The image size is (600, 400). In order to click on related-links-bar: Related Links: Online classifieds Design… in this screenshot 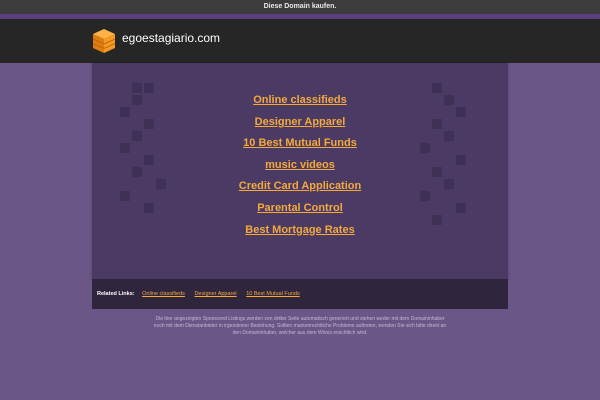, I will do `click(300, 294)`.